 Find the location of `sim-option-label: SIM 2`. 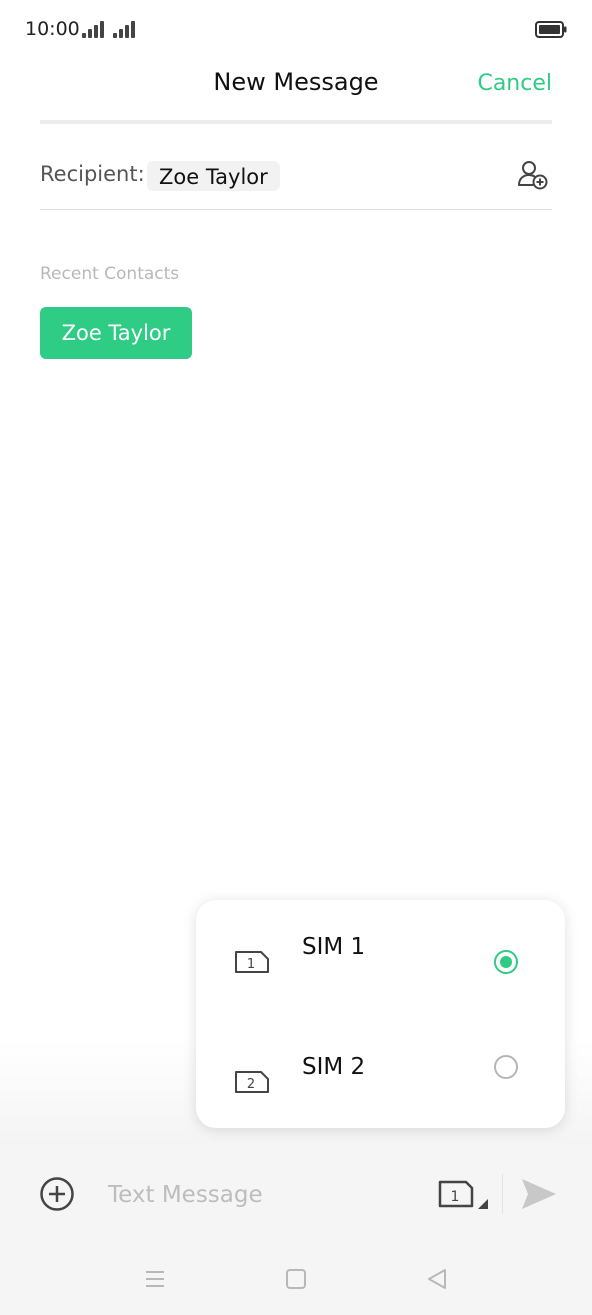

sim-option-label: SIM 2 is located at coordinates (334, 1067).